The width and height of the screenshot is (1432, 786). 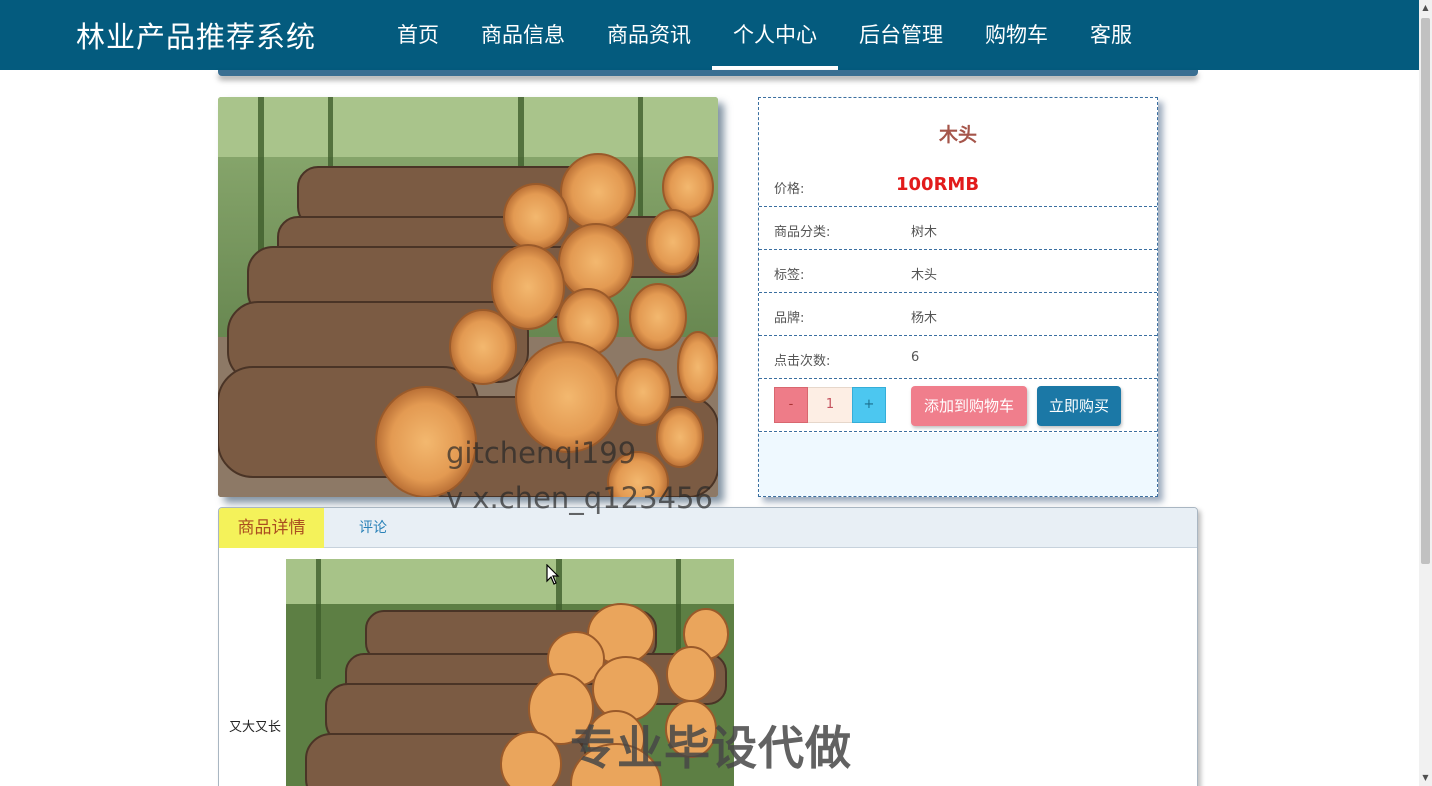 What do you see at coordinates (271, 528) in the screenshot?
I see `tab-product-detail: 商品详情` at bounding box center [271, 528].